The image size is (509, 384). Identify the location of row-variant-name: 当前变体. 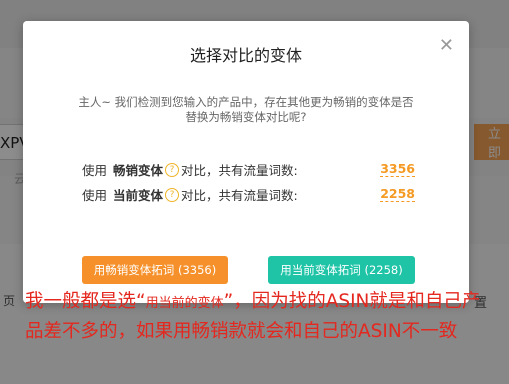
(138, 195).